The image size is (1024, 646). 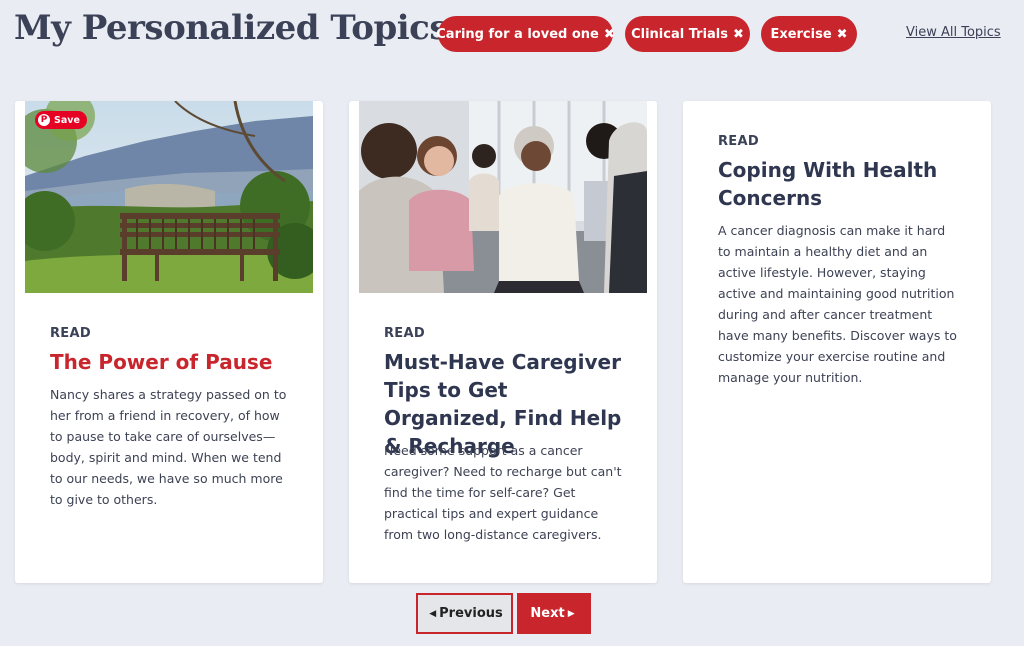 I want to click on card-title-link: The Power of Pause, so click(x=175, y=362).